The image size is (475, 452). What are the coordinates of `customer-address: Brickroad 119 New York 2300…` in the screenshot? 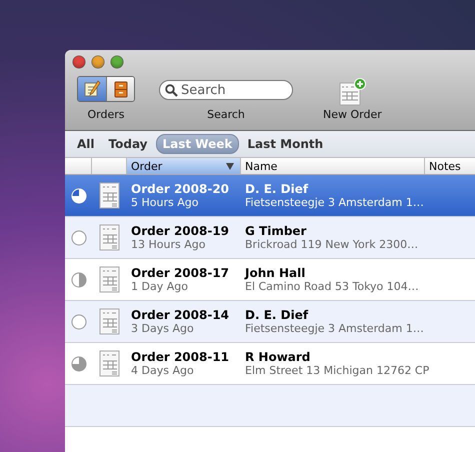 It's located at (332, 244).